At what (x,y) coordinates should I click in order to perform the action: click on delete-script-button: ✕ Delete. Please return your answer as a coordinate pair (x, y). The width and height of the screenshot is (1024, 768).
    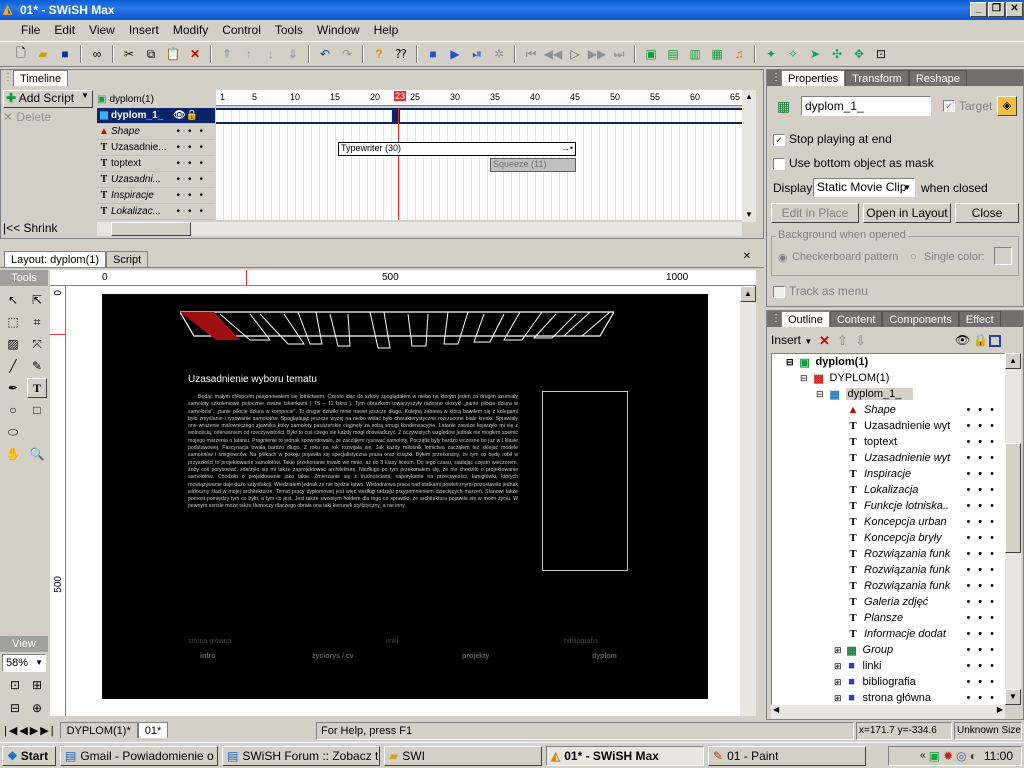
    Looking at the image, I should click on (48, 119).